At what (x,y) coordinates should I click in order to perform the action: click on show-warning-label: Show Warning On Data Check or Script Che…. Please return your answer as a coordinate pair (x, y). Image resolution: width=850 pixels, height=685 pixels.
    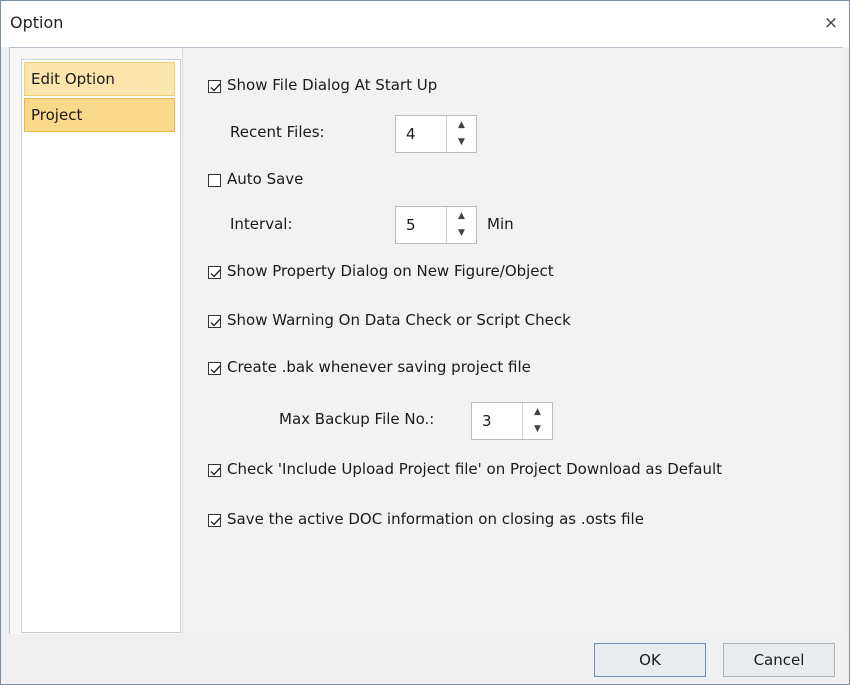
    Looking at the image, I should click on (399, 320).